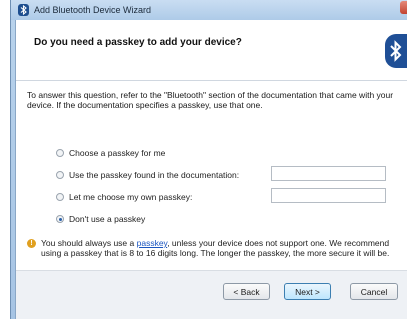 This screenshot has height=319, width=407. I want to click on cancel-button: Cancel, so click(374, 291).